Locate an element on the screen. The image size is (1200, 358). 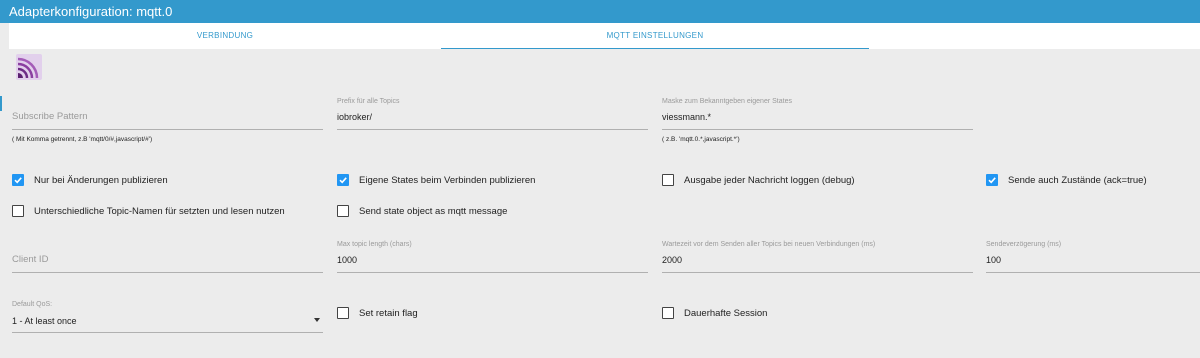
subscribe-pattern-placeholder: Subscribe Pattern is located at coordinates (50, 116).